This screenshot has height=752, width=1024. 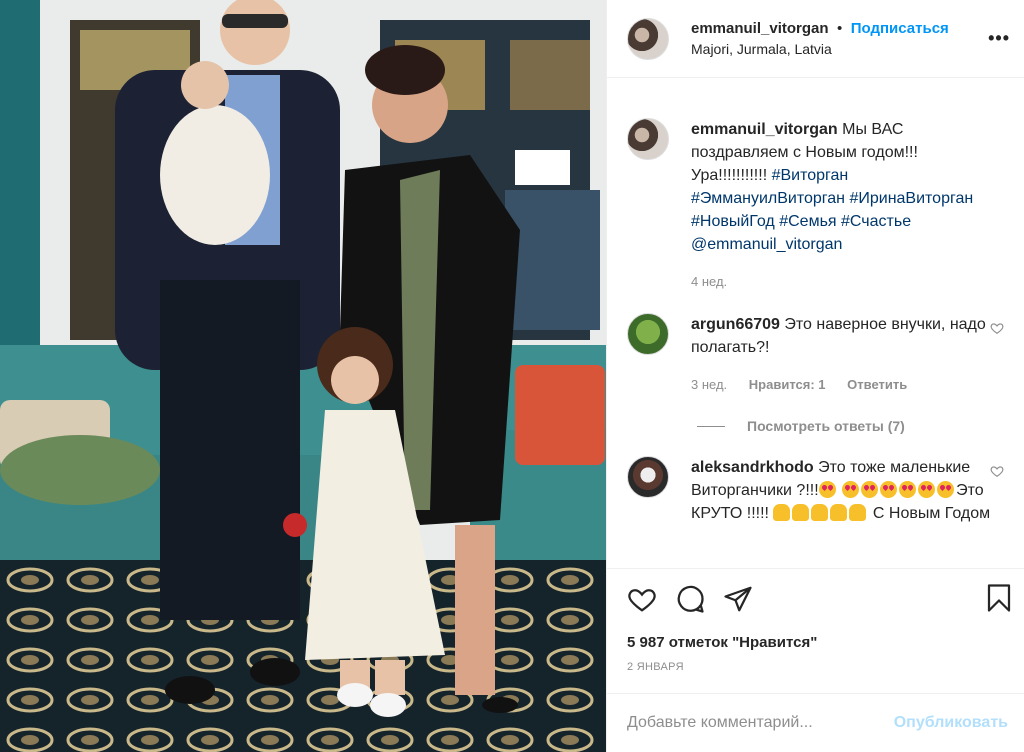 I want to click on hashtag: #Виторган, so click(x=810, y=175).